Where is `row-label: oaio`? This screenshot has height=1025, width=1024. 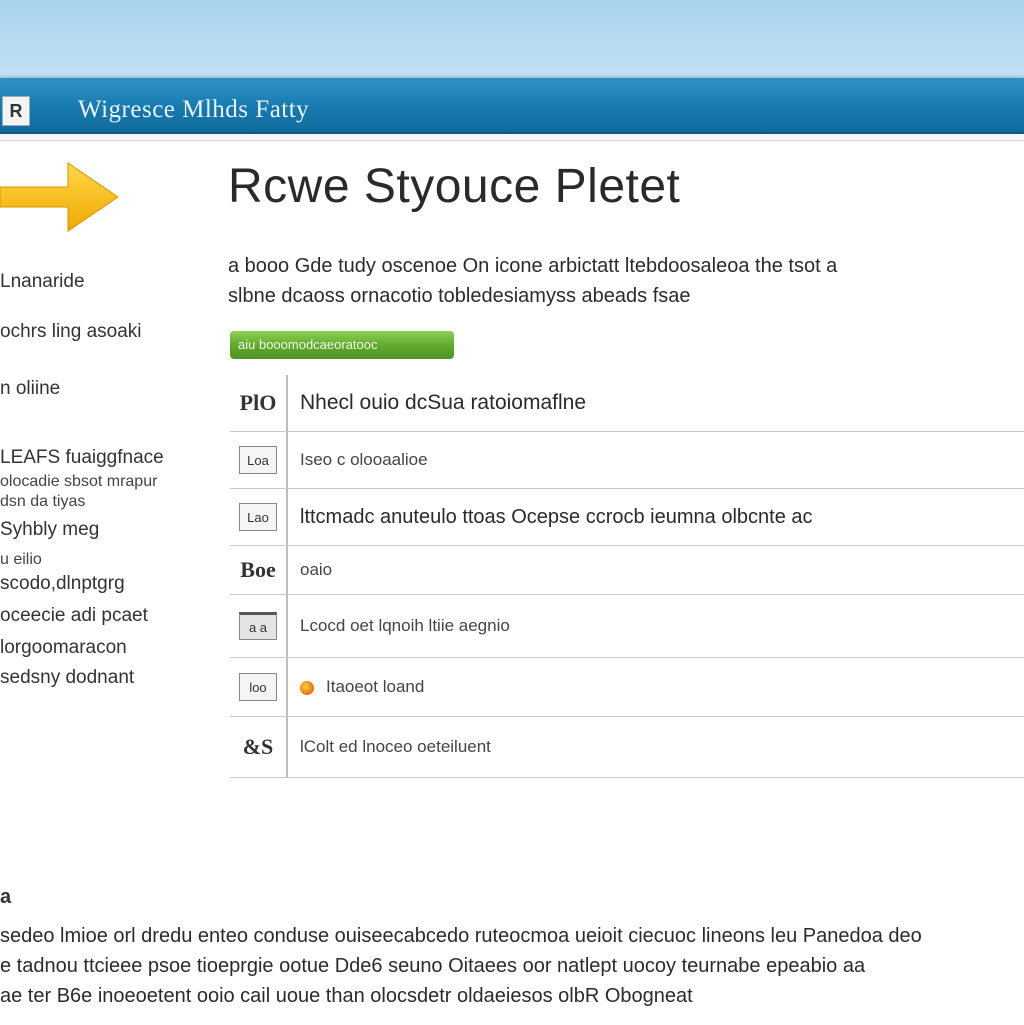
row-label: oaio is located at coordinates (316, 569).